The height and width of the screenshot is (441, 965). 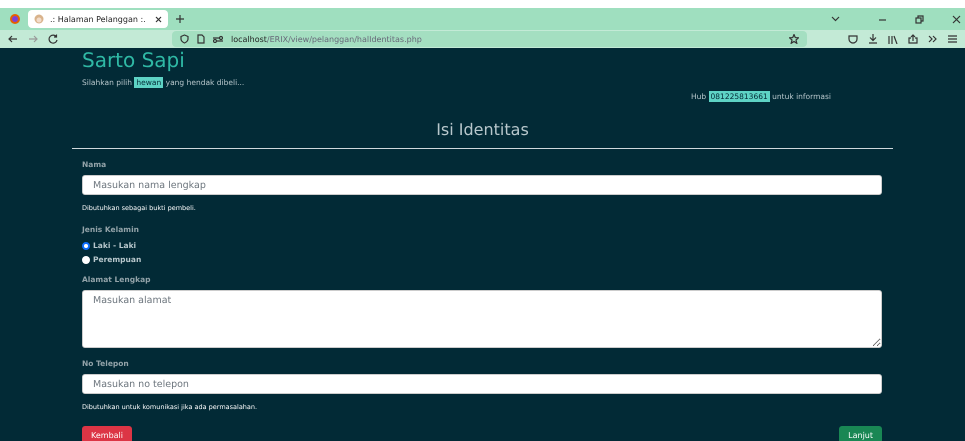 What do you see at coordinates (482, 319) in the screenshot?
I see `textarea-field: Masukan alamat` at bounding box center [482, 319].